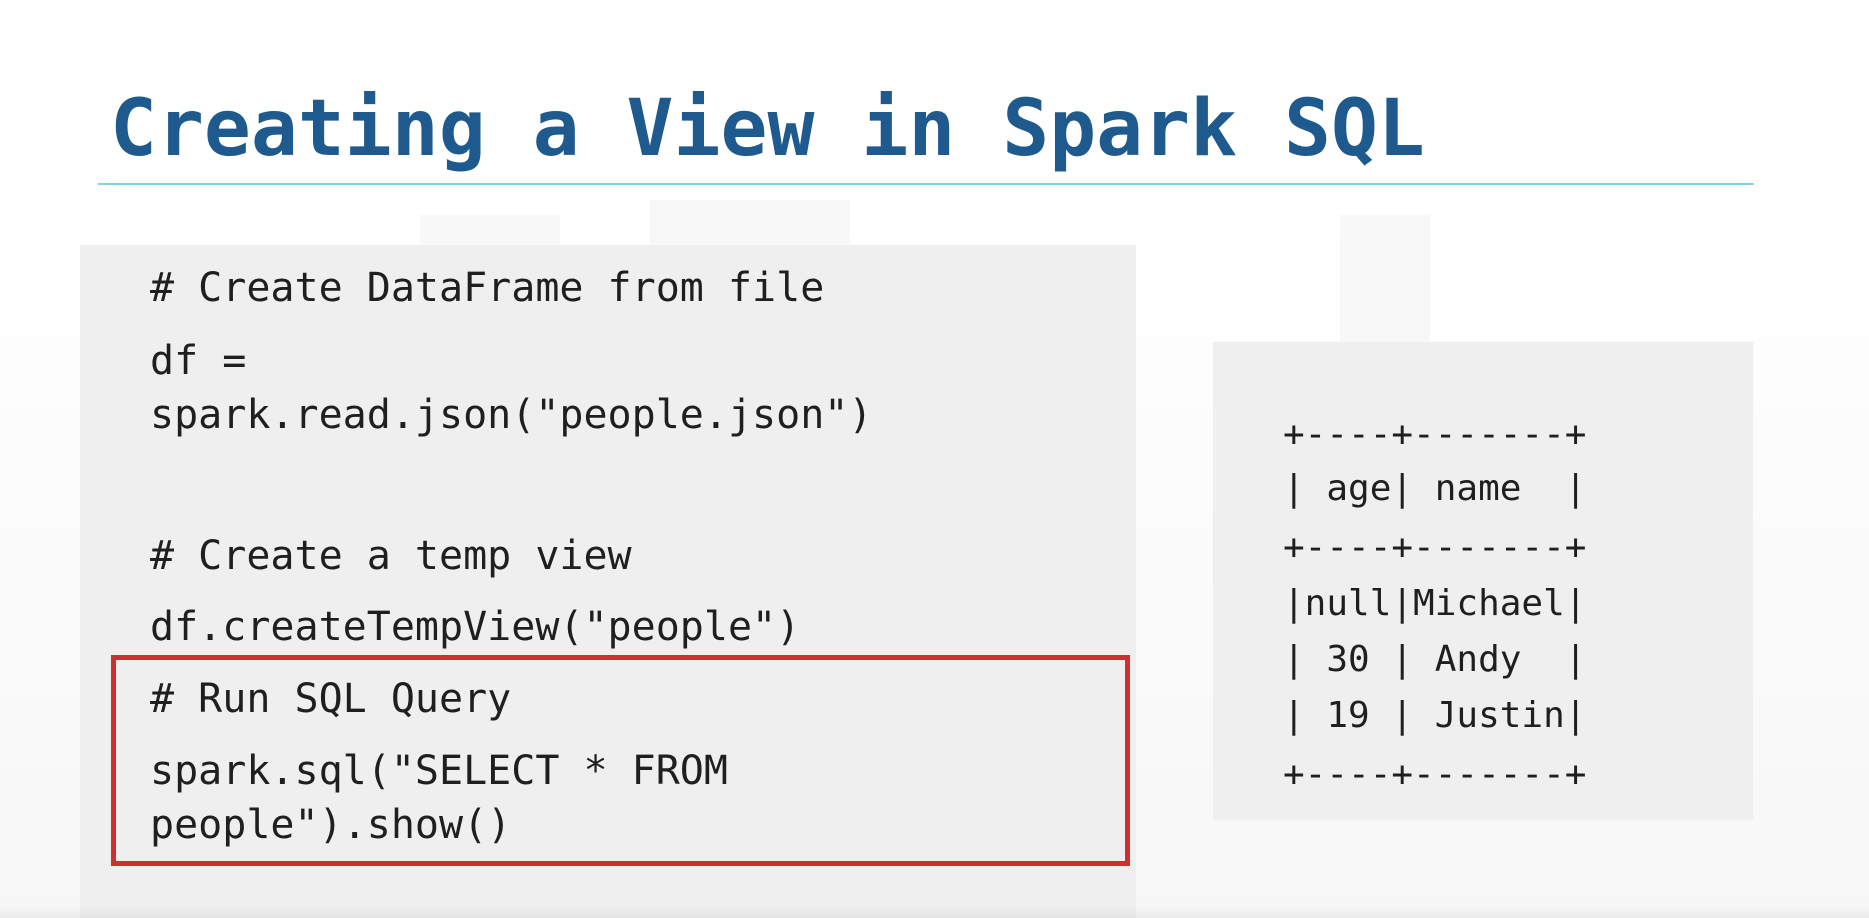 Image resolution: width=1869 pixels, height=918 pixels. What do you see at coordinates (511, 415) in the screenshot?
I see `code-line-read-json: spark.read.json("people.json")` at bounding box center [511, 415].